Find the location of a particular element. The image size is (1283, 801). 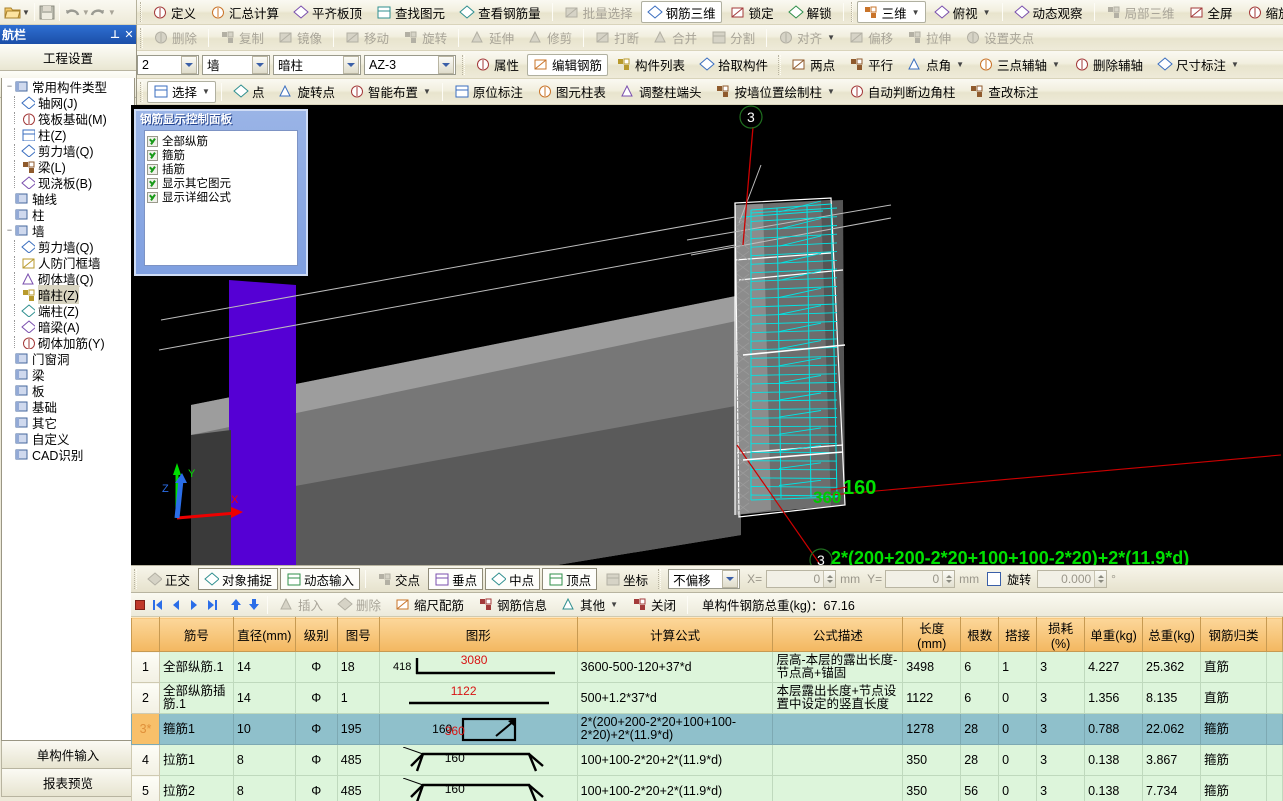

column-header-class: 钢筋归类 is located at coordinates (1233, 634).